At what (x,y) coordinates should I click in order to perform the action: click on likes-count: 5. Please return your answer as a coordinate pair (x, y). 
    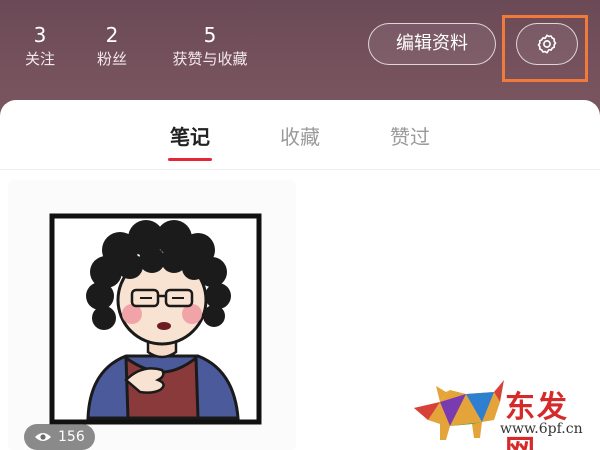
    Looking at the image, I should click on (210, 35).